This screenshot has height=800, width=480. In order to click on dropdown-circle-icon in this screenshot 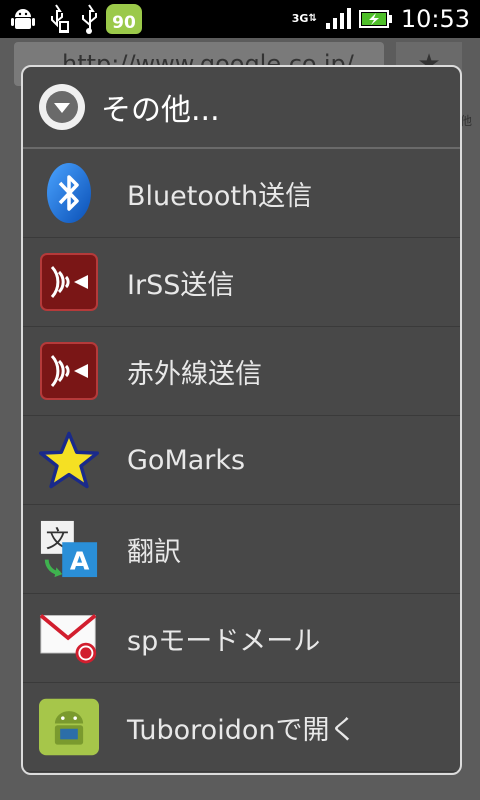, I will do `click(62, 107)`.